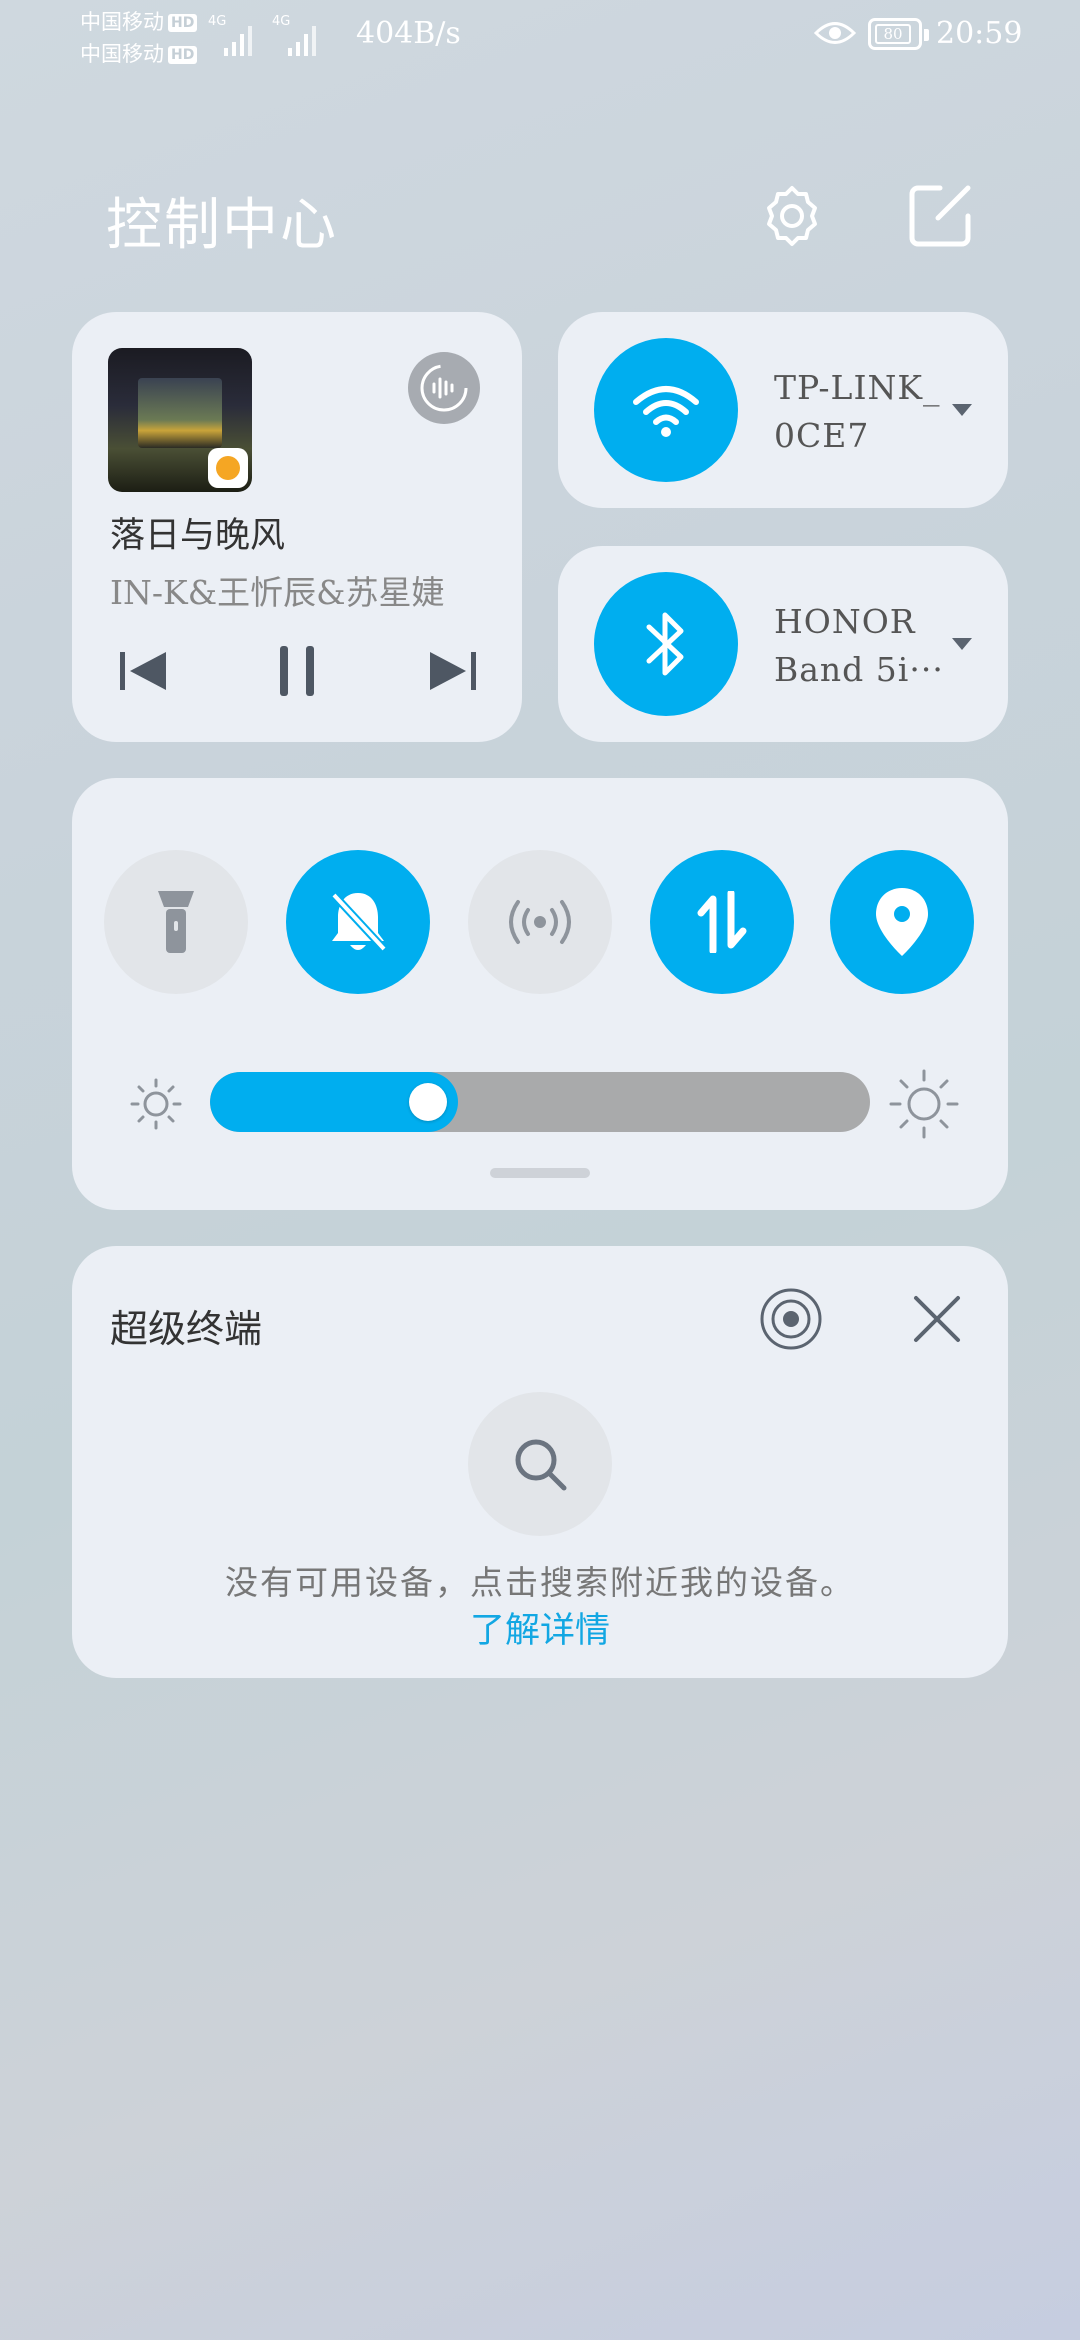 The width and height of the screenshot is (1080, 2340). I want to click on brightness-high-icon, so click(924, 1106).